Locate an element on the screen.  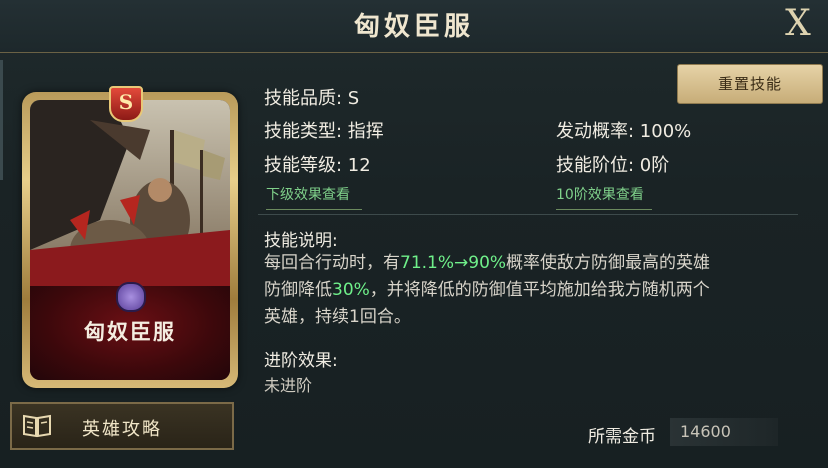
gold-cost-label: 所需金币 is located at coordinates (622, 437).